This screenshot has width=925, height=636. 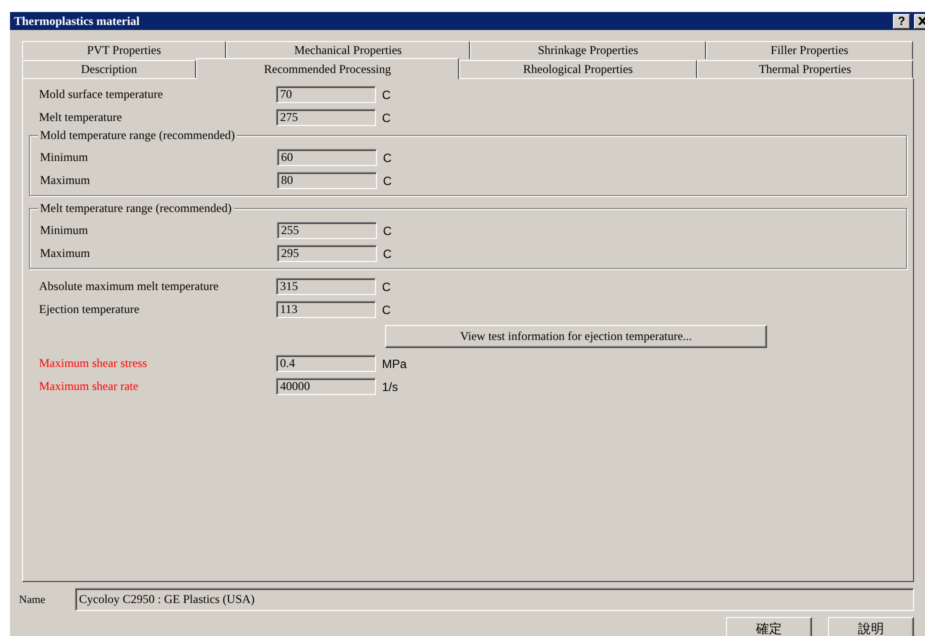 I want to click on input-field: 275, so click(x=326, y=117).